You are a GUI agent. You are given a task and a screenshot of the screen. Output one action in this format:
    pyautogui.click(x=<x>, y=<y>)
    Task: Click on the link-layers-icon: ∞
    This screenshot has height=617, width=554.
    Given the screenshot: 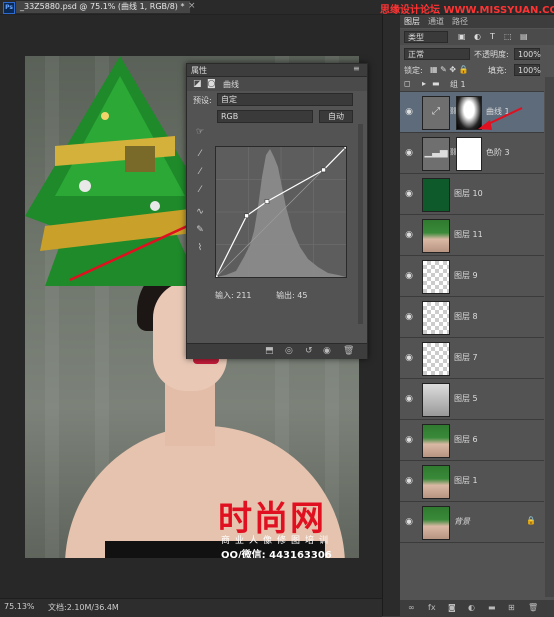 What is the action you would take?
    pyautogui.click(x=411, y=607)
    